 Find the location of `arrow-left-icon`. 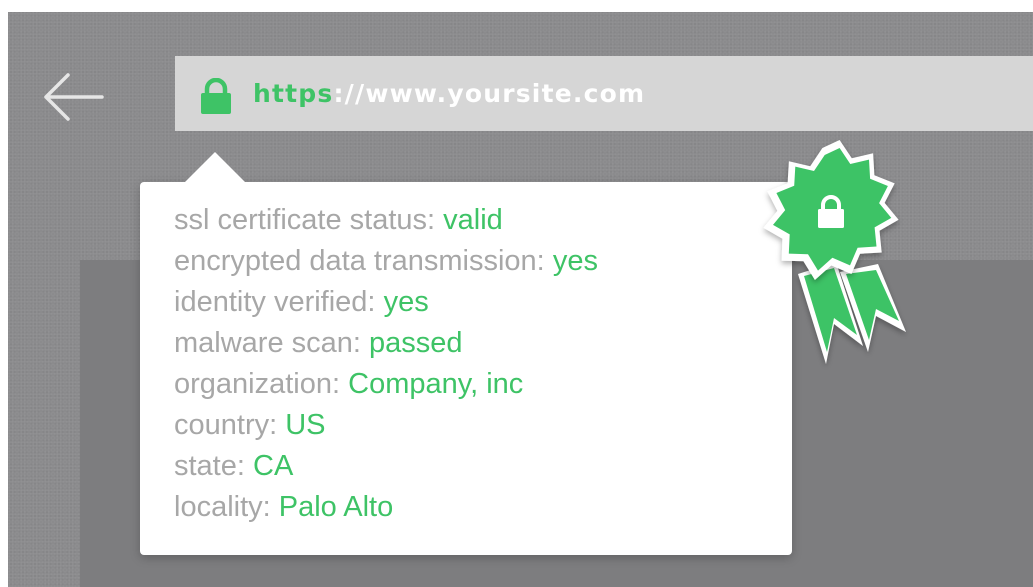

arrow-left-icon is located at coordinates (74, 97).